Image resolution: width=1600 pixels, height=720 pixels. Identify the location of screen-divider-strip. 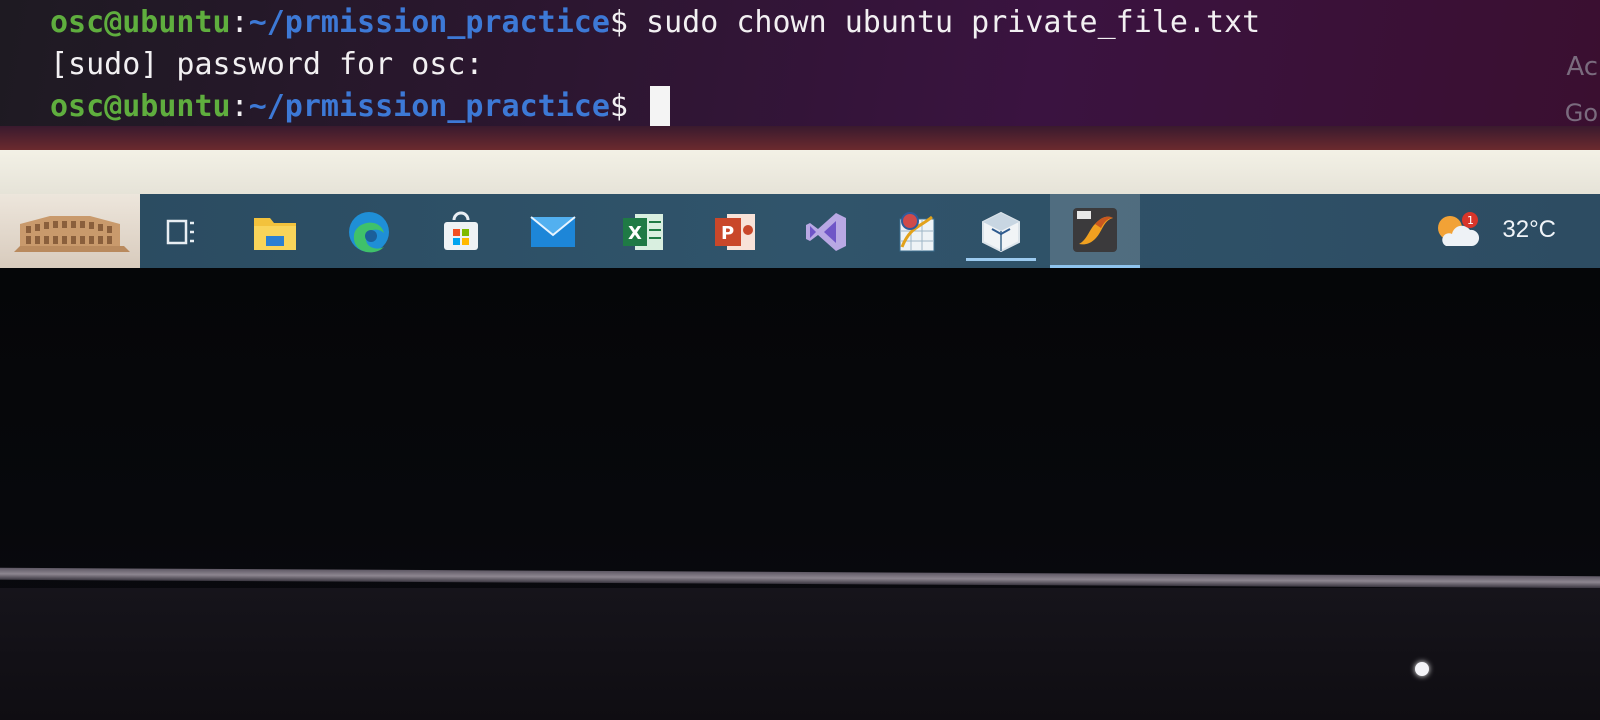
(800, 172).